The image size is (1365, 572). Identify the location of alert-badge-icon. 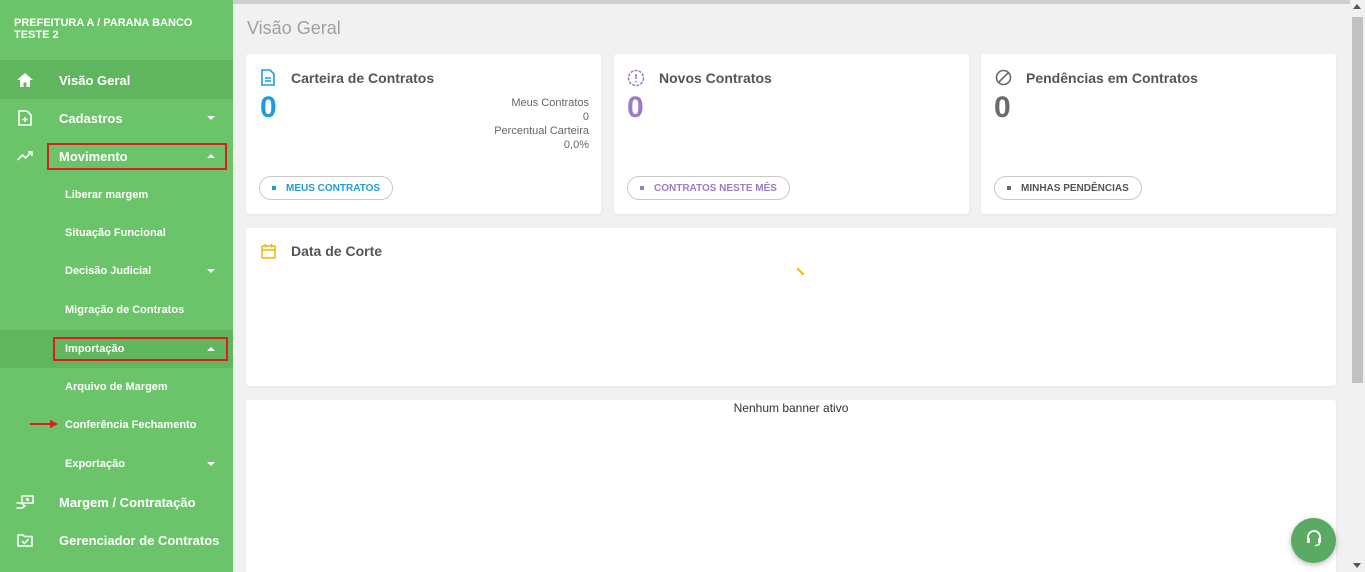
(636, 80).